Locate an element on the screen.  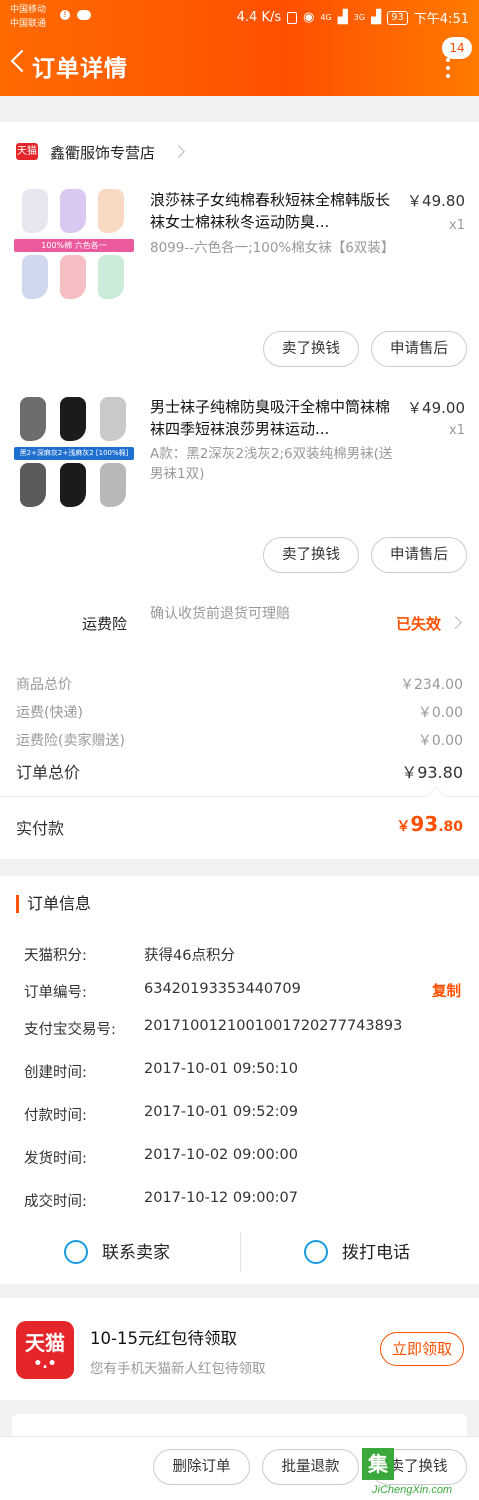
signal-bars-icon: ▟ is located at coordinates (342, 17).